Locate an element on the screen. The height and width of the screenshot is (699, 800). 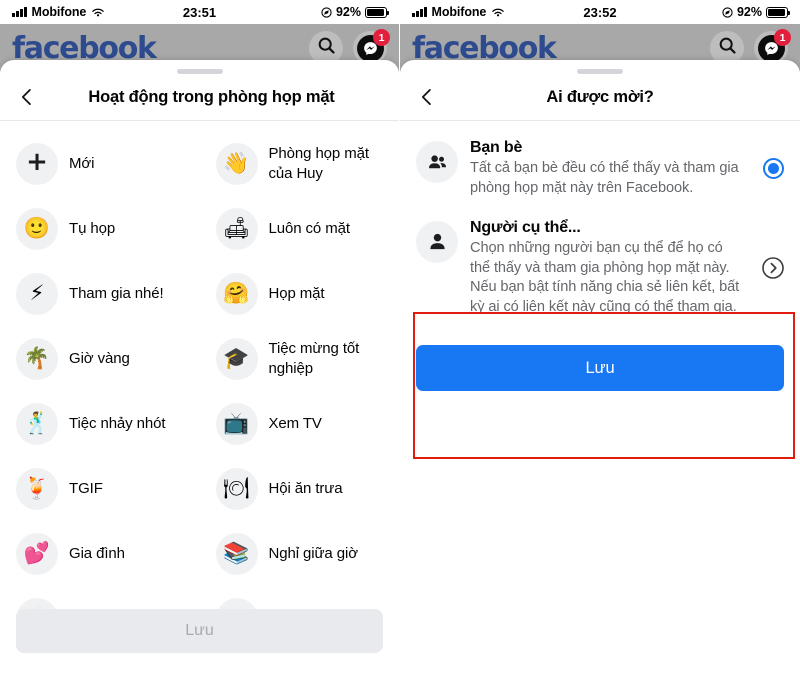
couch-icon: 🛋 is located at coordinates (236, 228).